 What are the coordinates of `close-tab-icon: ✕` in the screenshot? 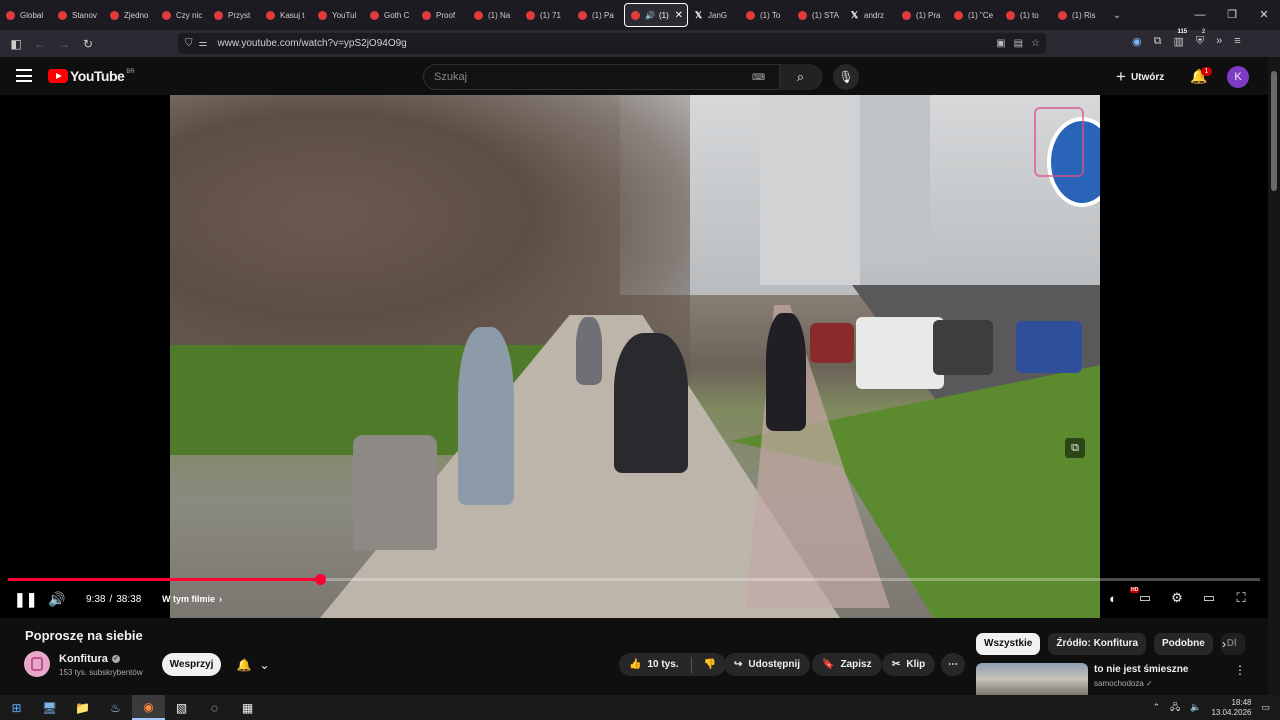 It's located at (679, 15).